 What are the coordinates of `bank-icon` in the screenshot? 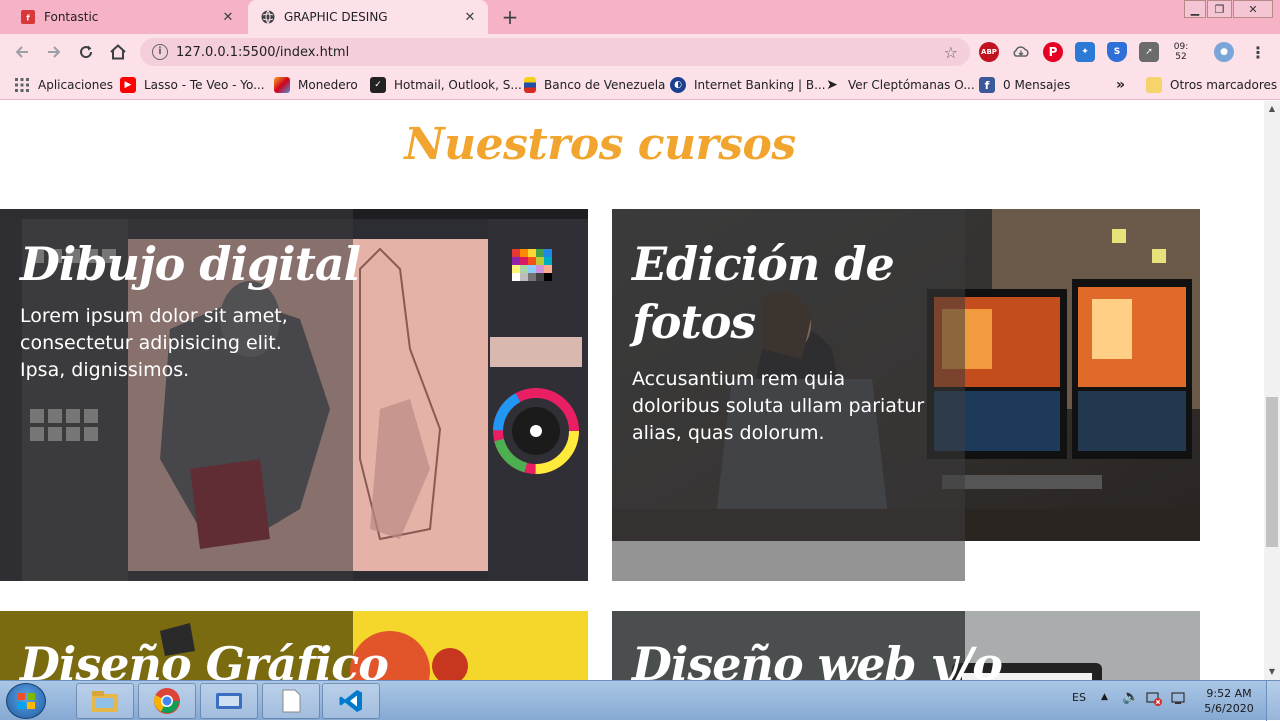 It's located at (530, 85).